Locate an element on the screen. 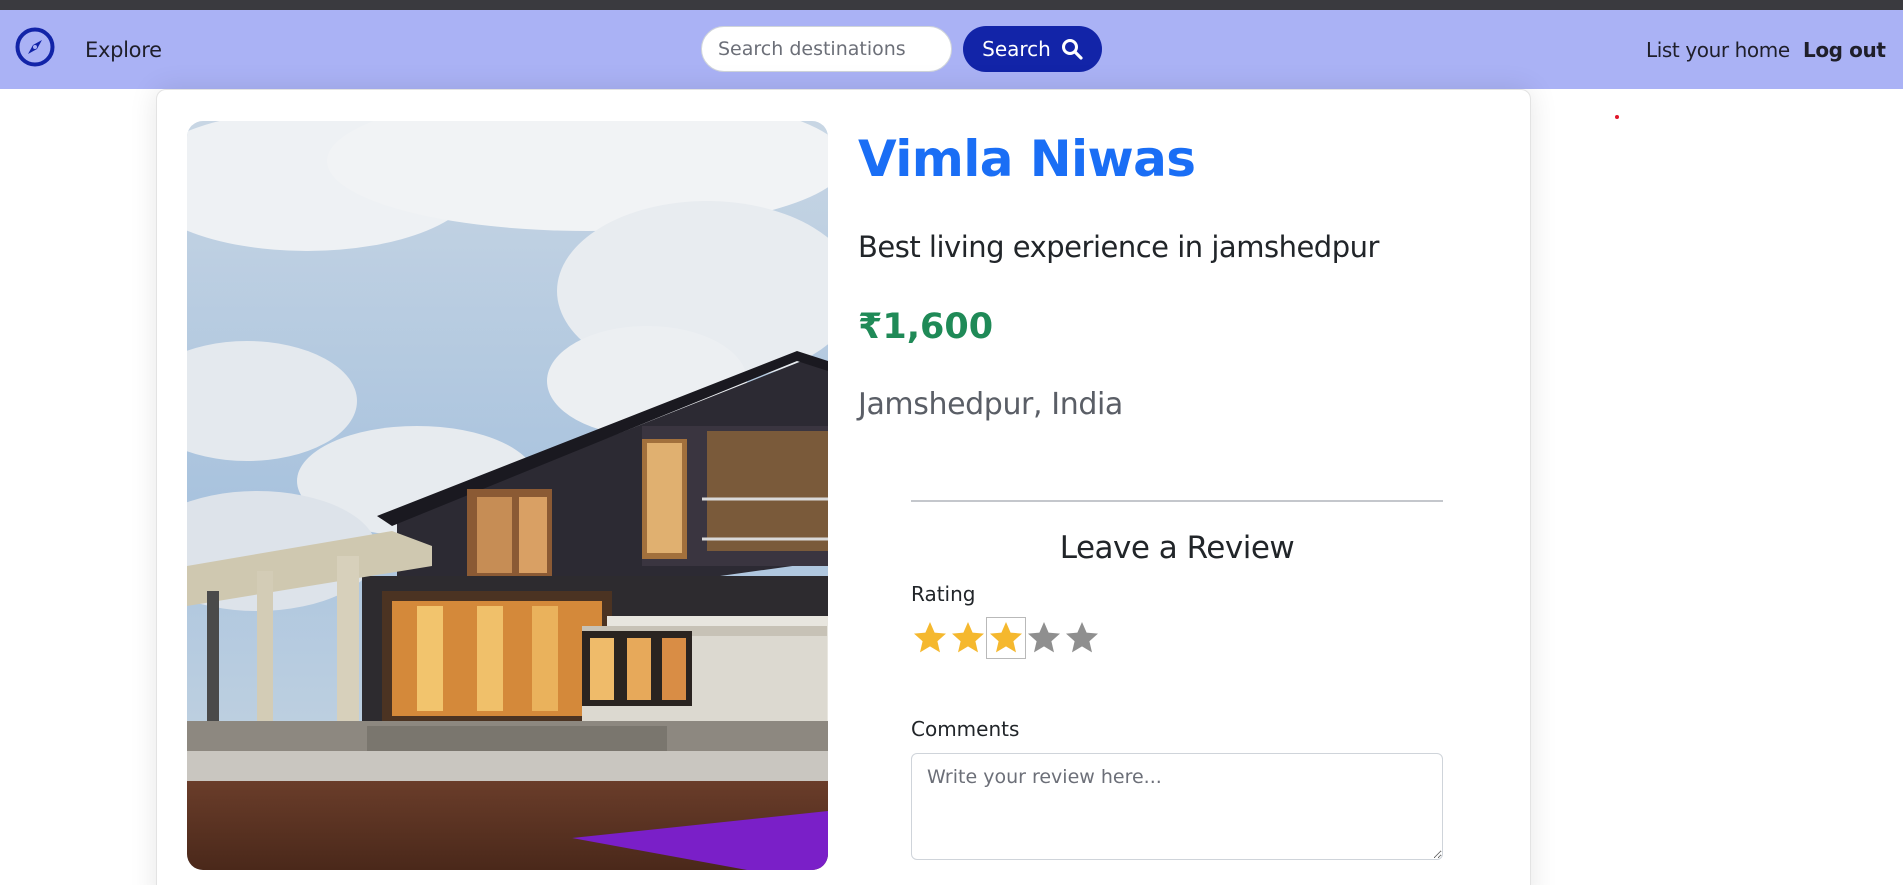  search-input is located at coordinates (826, 49).